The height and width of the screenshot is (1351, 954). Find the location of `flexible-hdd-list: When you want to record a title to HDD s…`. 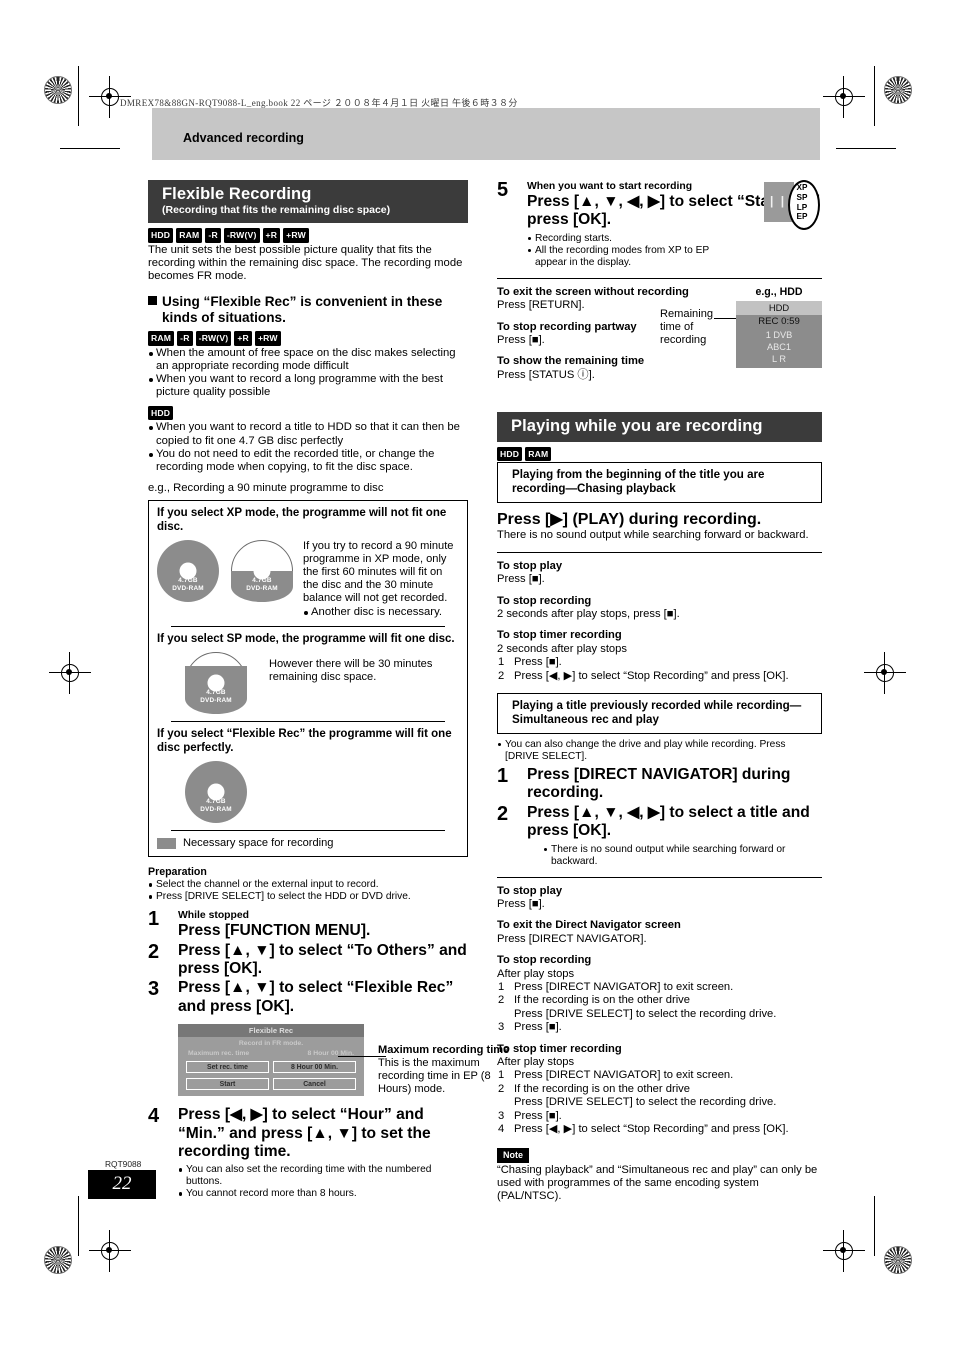

flexible-hdd-list: When you want to record a title to HDD s… is located at coordinates (308, 447).